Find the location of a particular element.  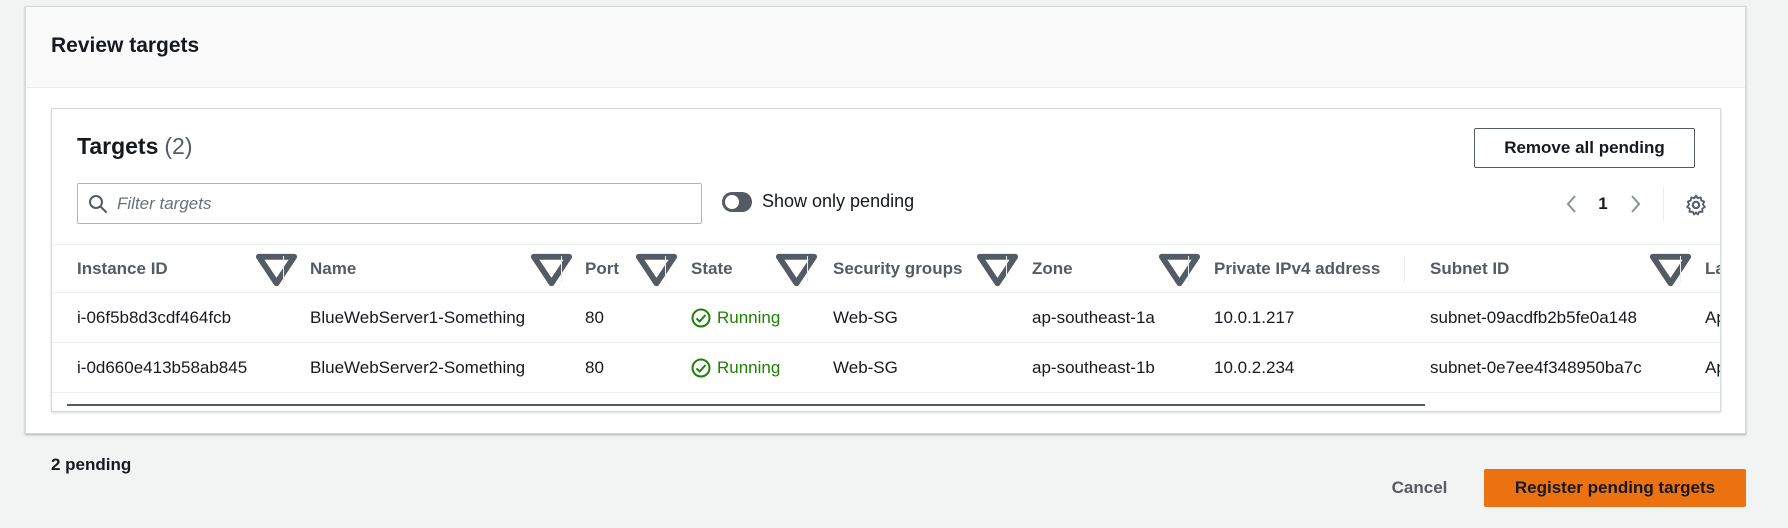

column-header-private-ipv4: Private IPv4 address is located at coordinates (1297, 268).